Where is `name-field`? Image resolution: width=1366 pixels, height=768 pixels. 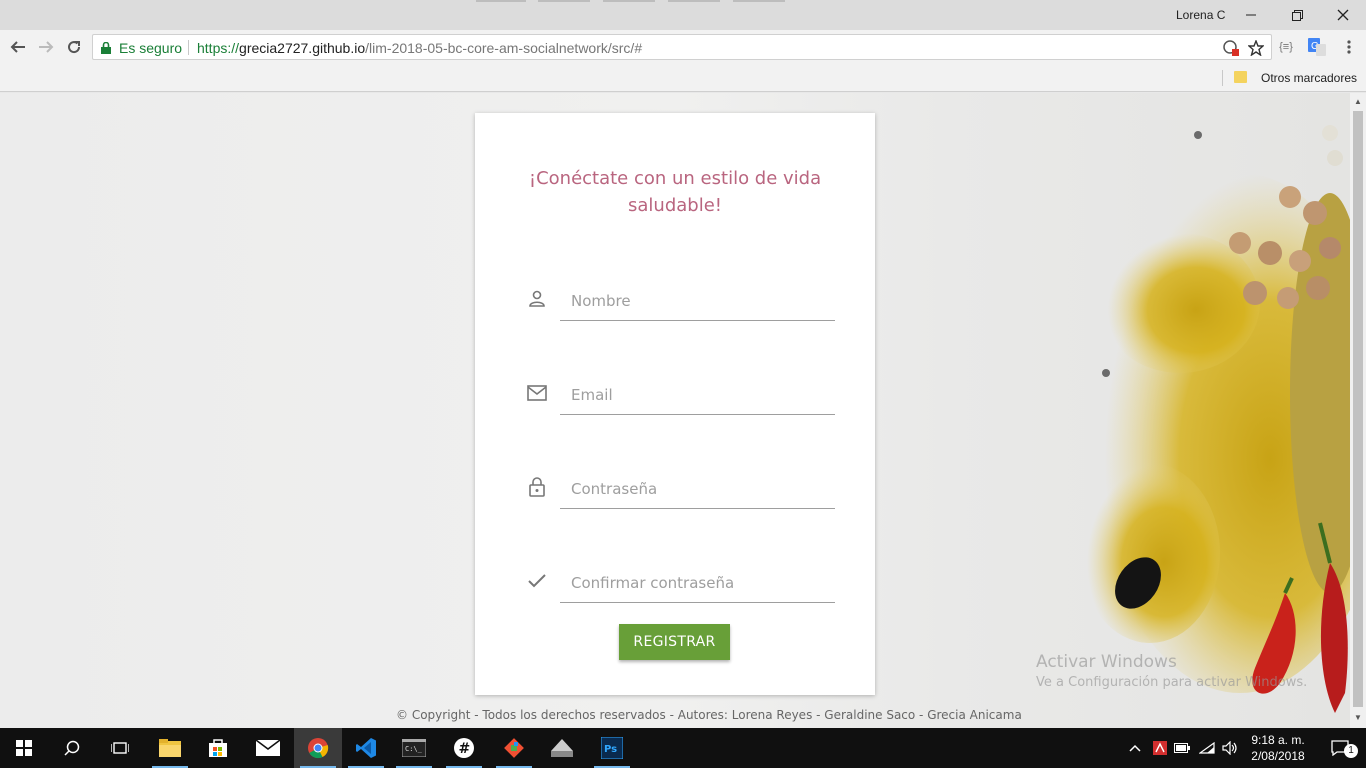 name-field is located at coordinates (680, 298).